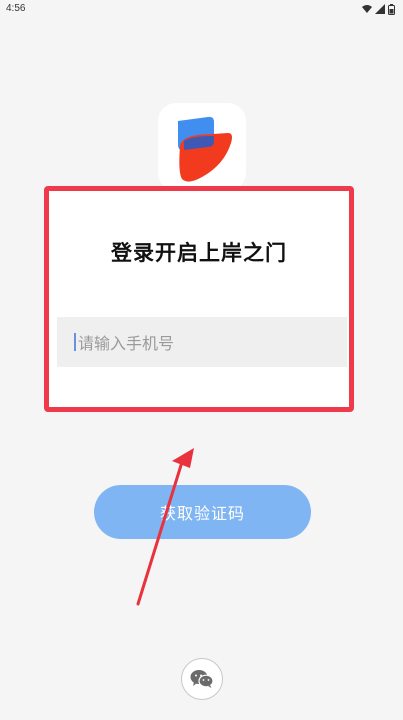 The image size is (403, 720). I want to click on app-logo-icon, so click(205, 149).